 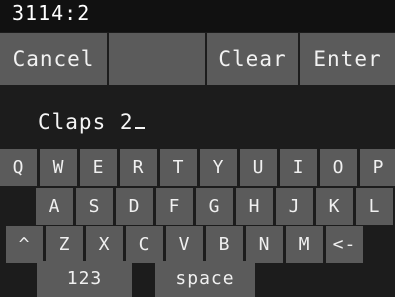 I want to click on key-u: U, so click(x=258, y=167).